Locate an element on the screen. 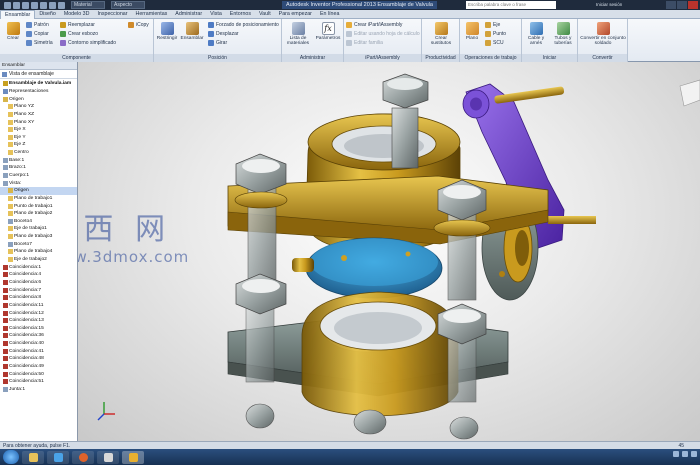  browser-node: Plano XZ is located at coordinates (38, 115).